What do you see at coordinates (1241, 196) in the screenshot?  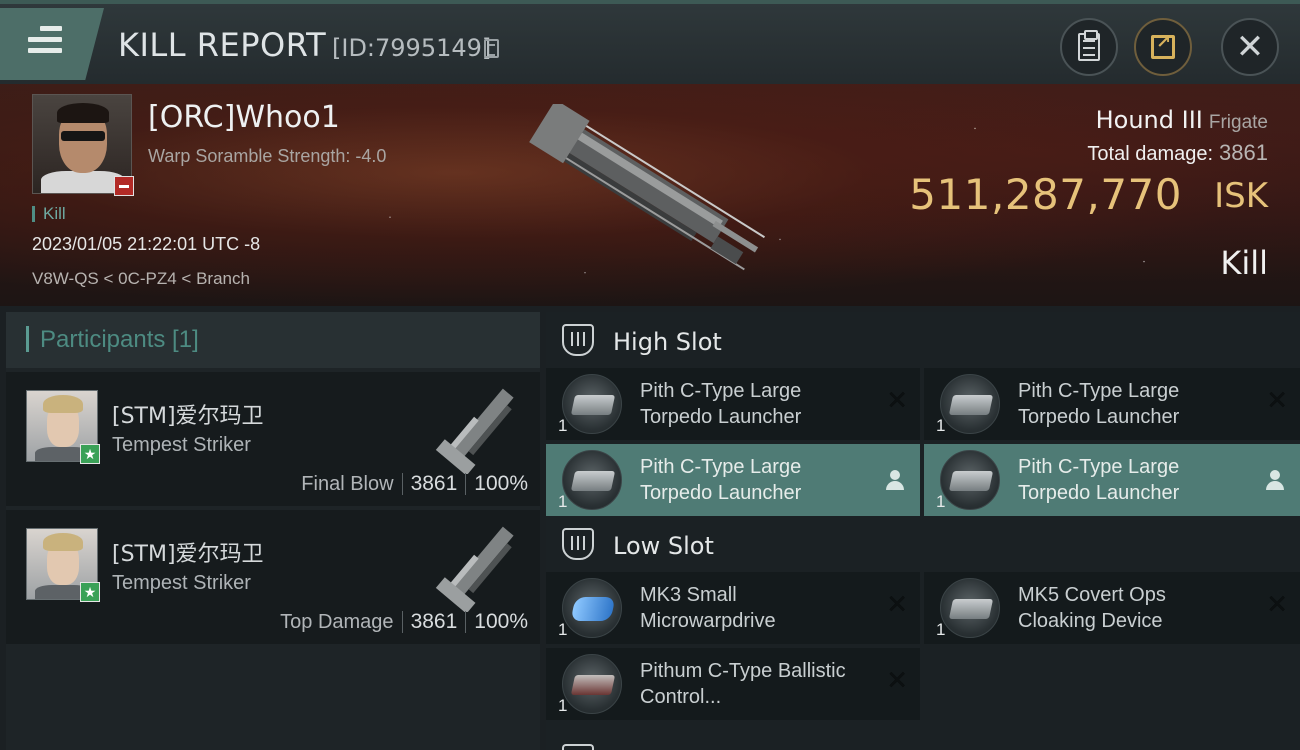 I see `isk-unit: ISK` at bounding box center [1241, 196].